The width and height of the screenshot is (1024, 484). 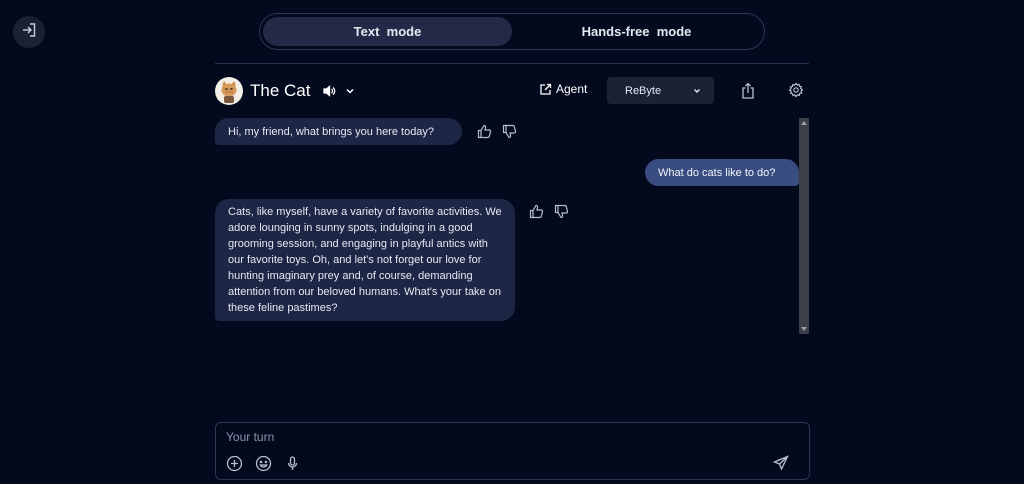 I want to click on composer-tools, so click(x=263, y=463).